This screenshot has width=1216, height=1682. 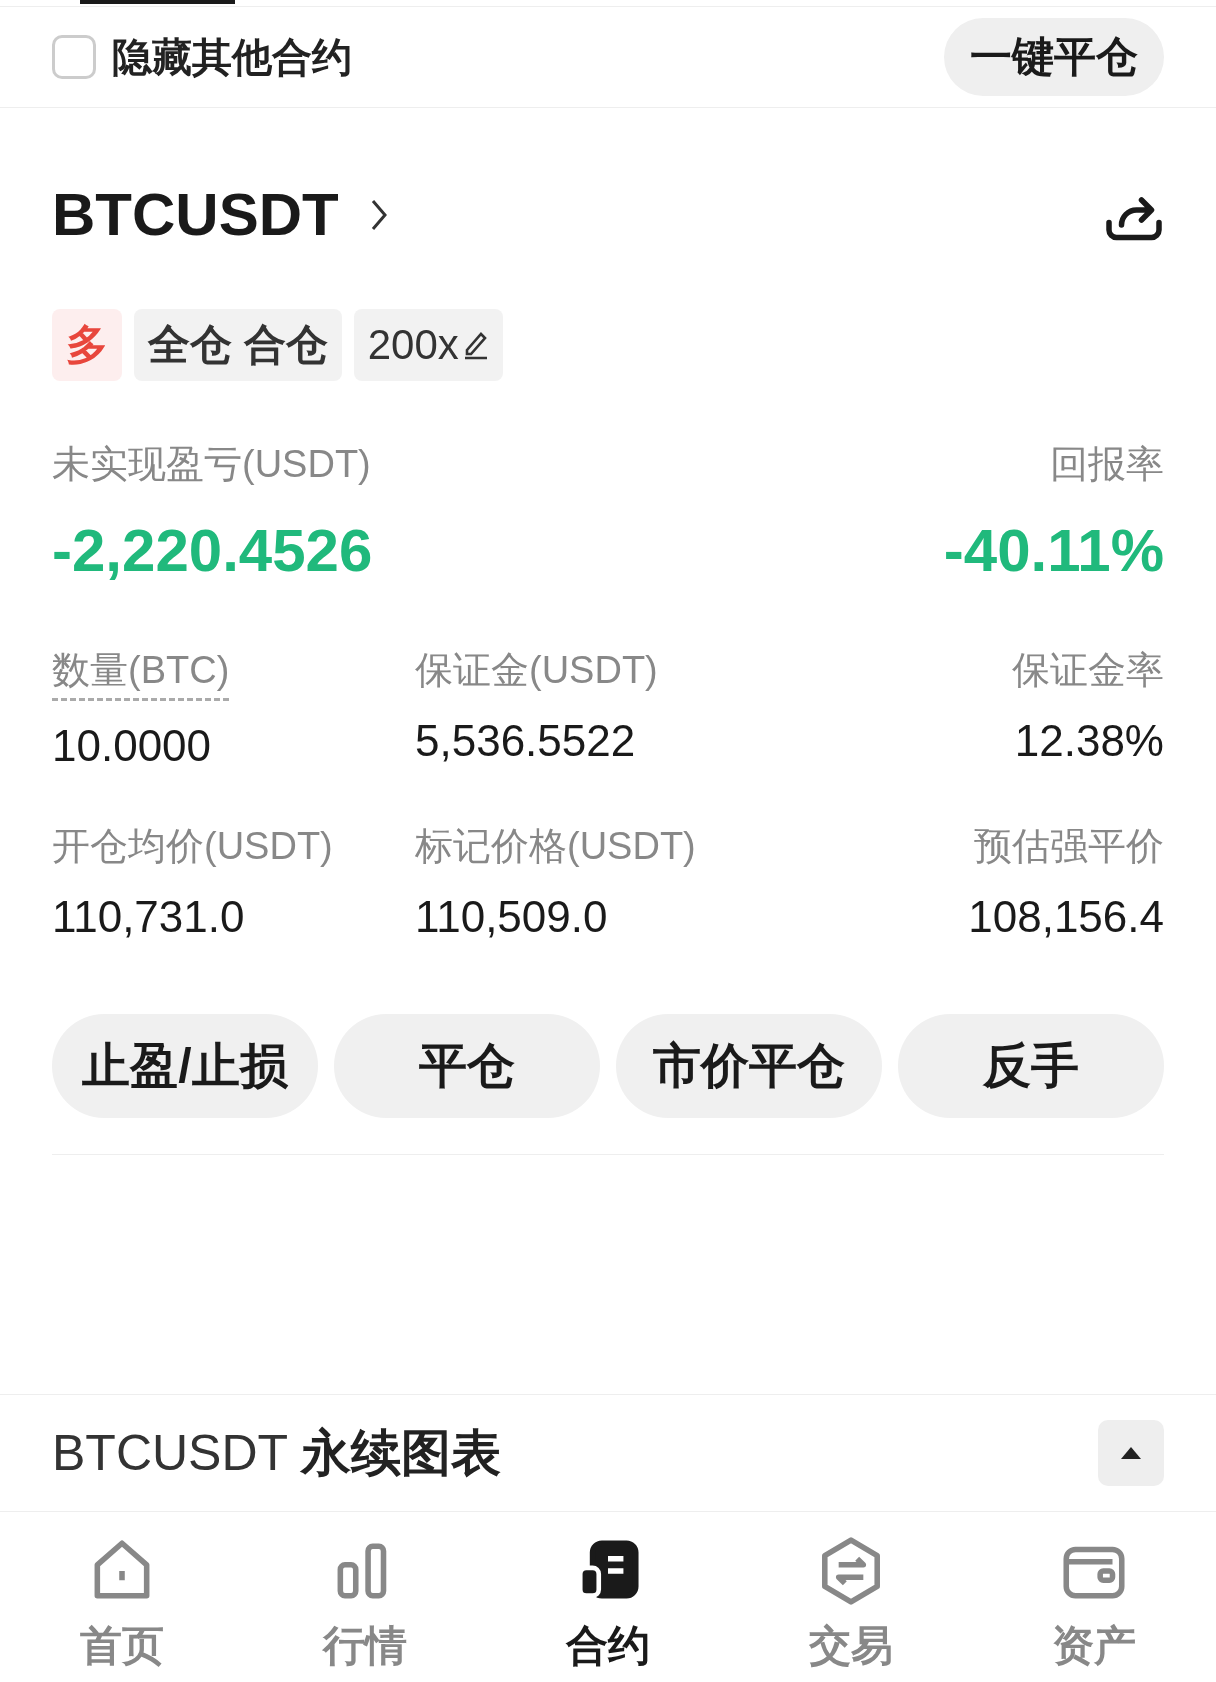 I want to click on nav-tab: 行情, so click(x=365, y=1597).